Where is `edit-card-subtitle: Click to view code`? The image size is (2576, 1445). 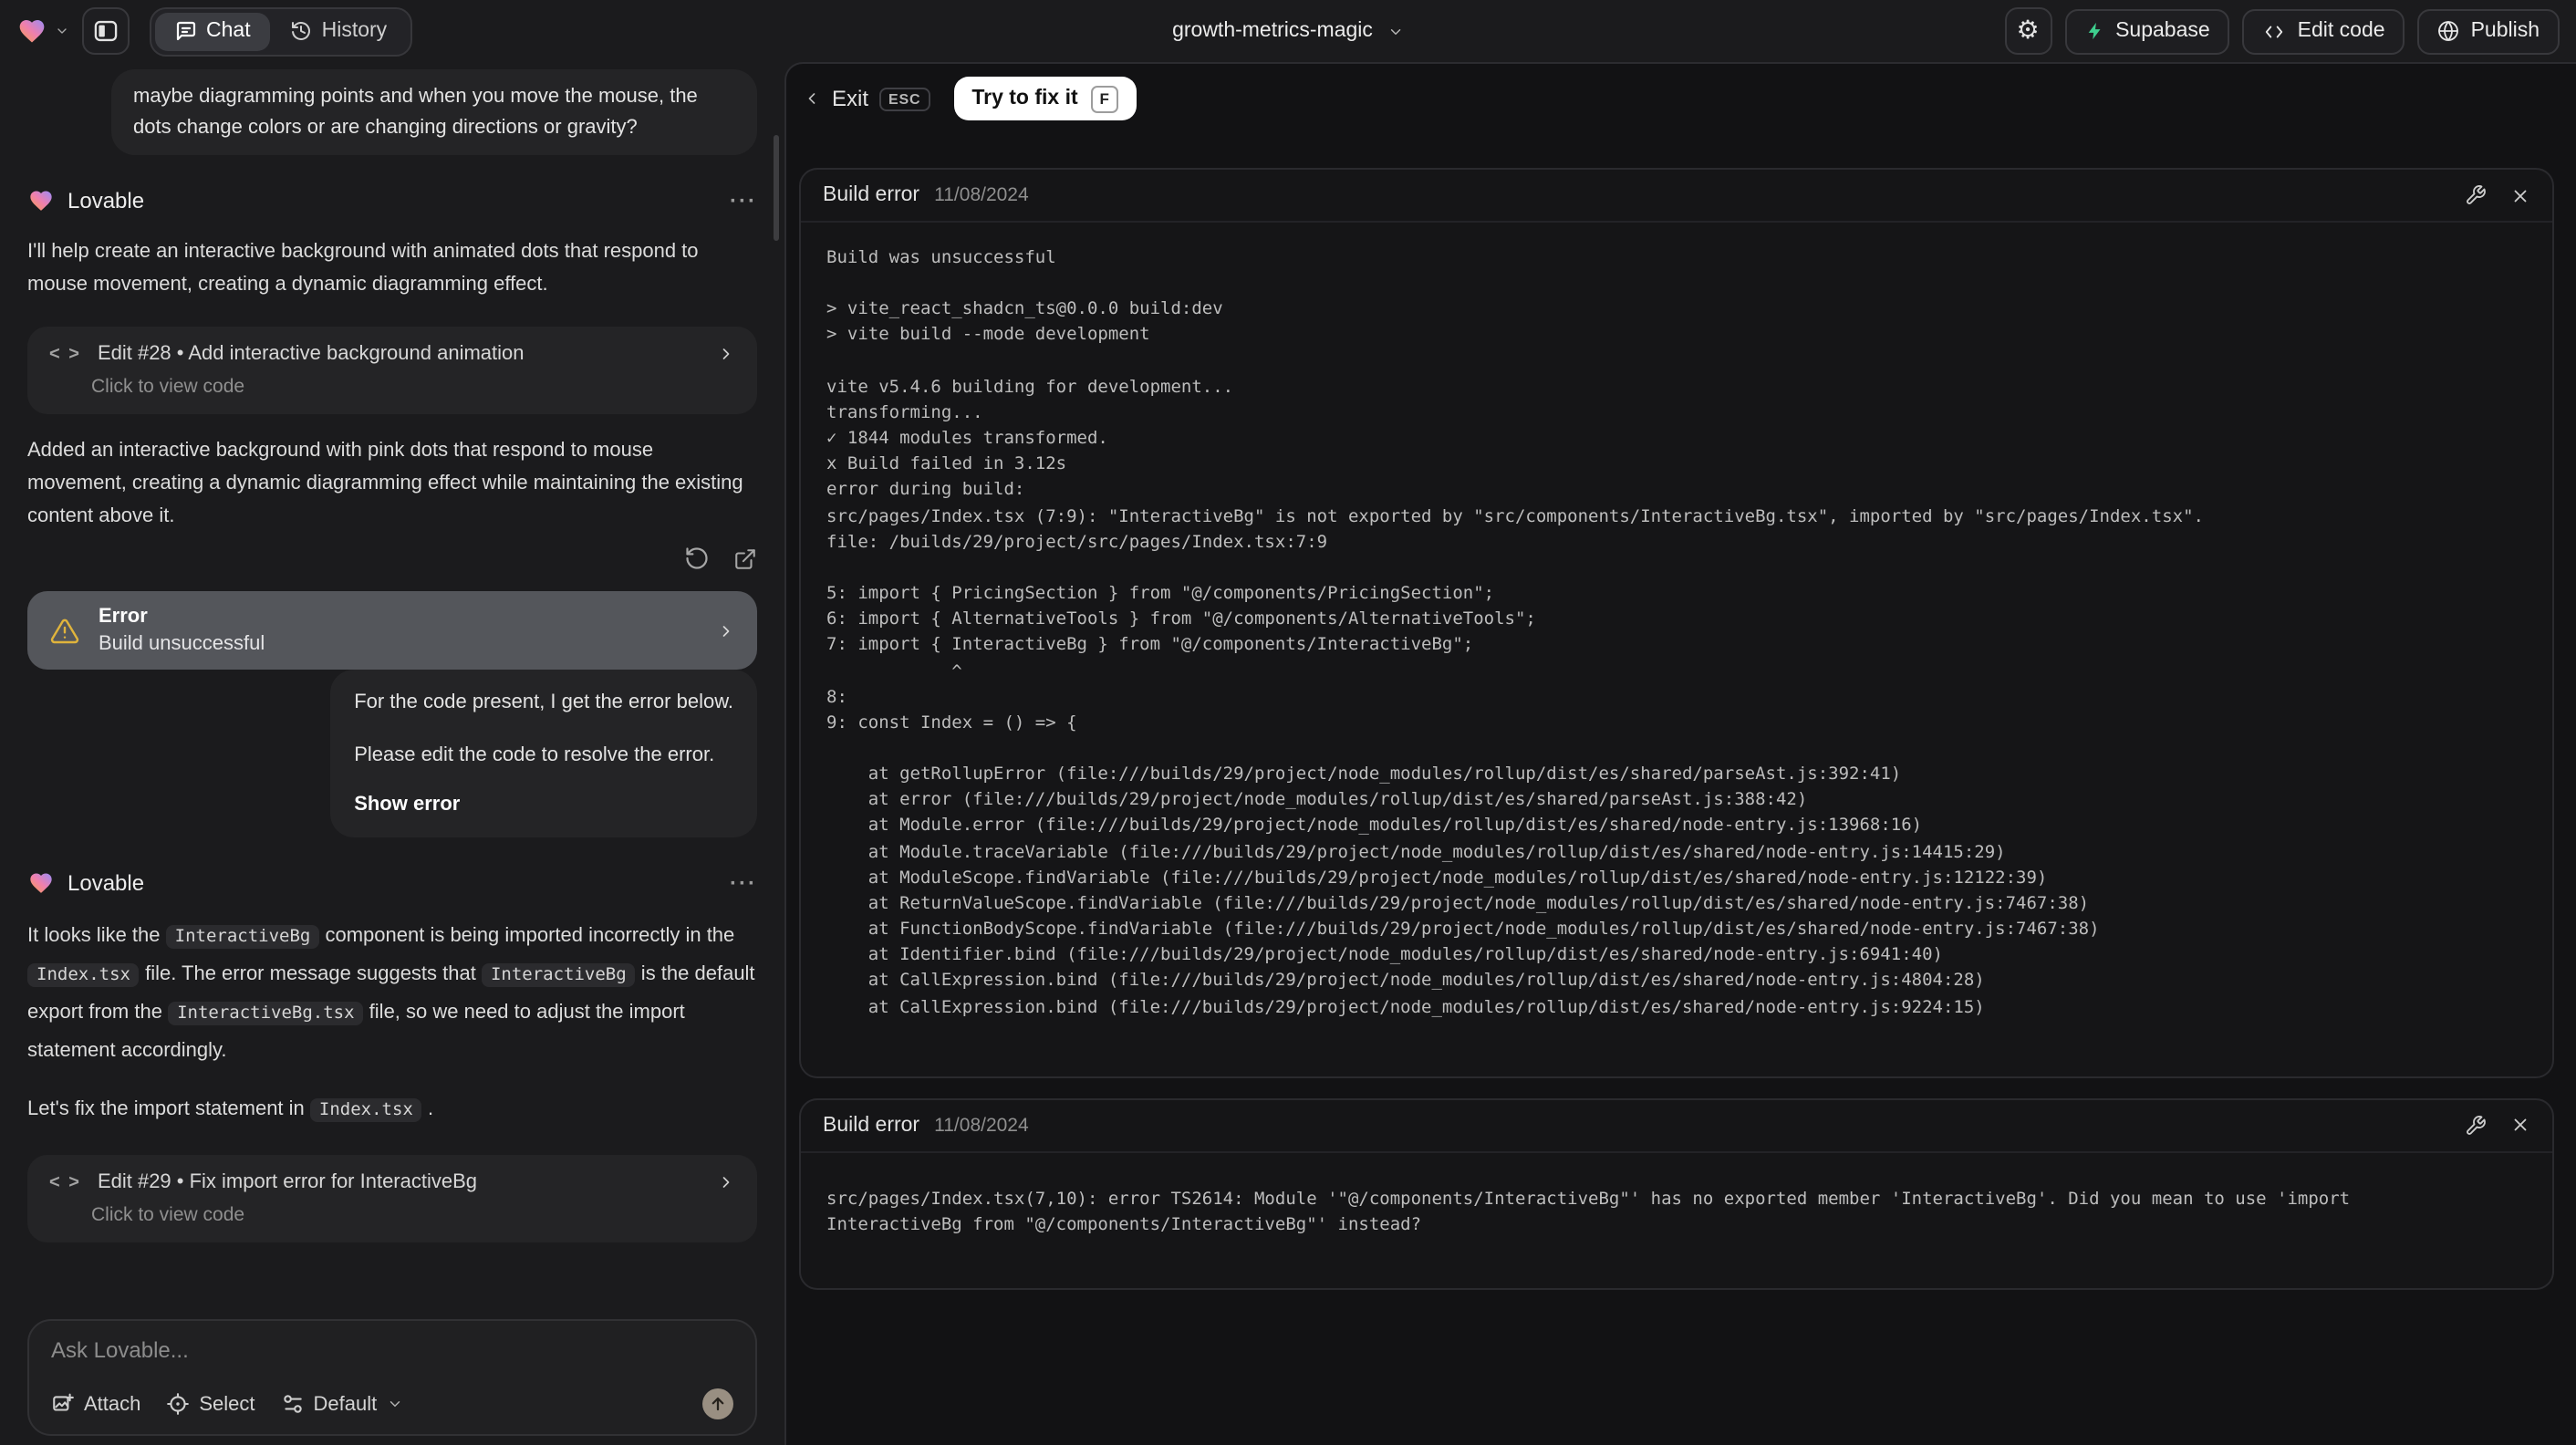
edit-card-subtitle: Click to view code is located at coordinates (168, 1215).